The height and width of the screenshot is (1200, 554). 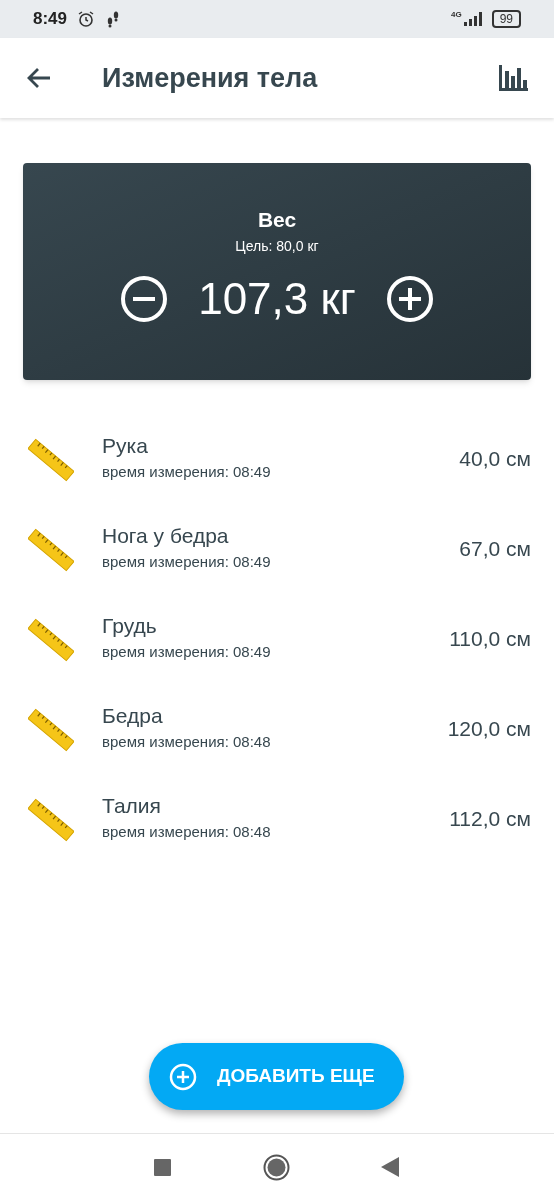 What do you see at coordinates (490, 819) in the screenshot?
I see `measurement-value: 112,0 см` at bounding box center [490, 819].